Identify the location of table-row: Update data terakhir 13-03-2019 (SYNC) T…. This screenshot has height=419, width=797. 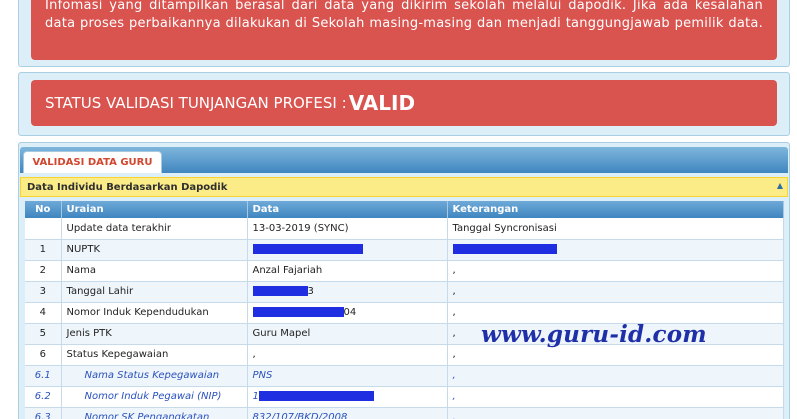
(404, 229).